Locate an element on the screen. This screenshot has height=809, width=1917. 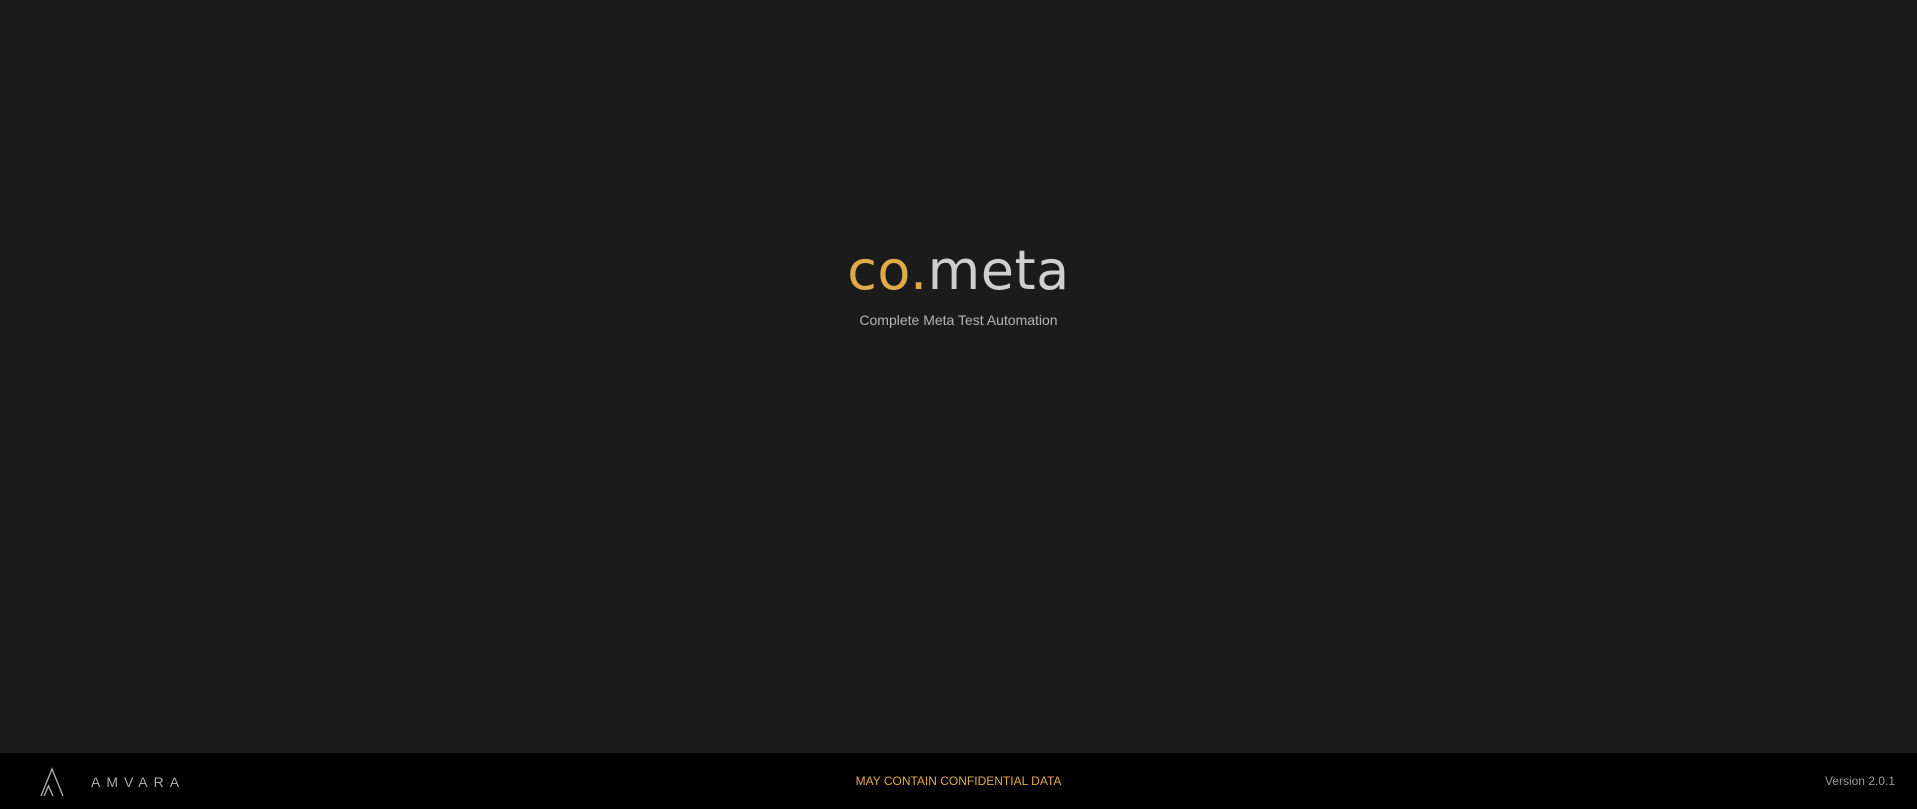
logo-suffix: meta is located at coordinates (998, 270).